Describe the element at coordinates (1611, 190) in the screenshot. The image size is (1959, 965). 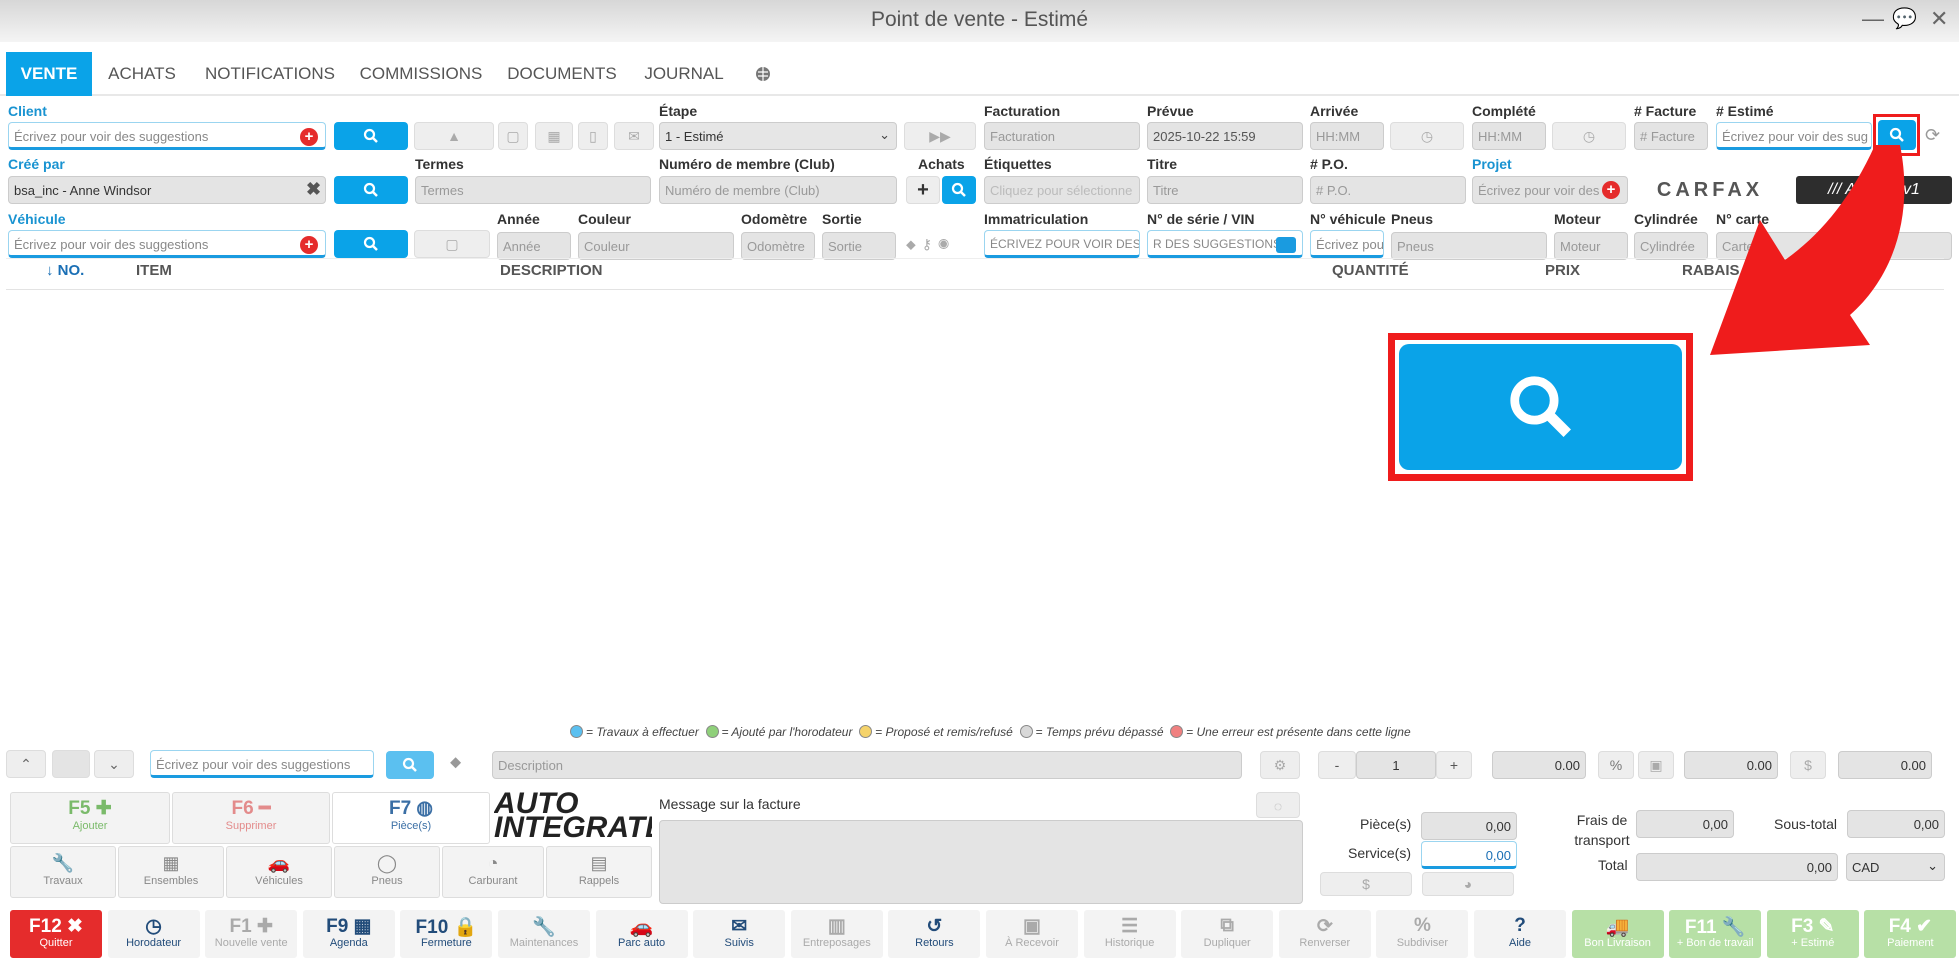
I see `add-projet-icon: +` at that location.